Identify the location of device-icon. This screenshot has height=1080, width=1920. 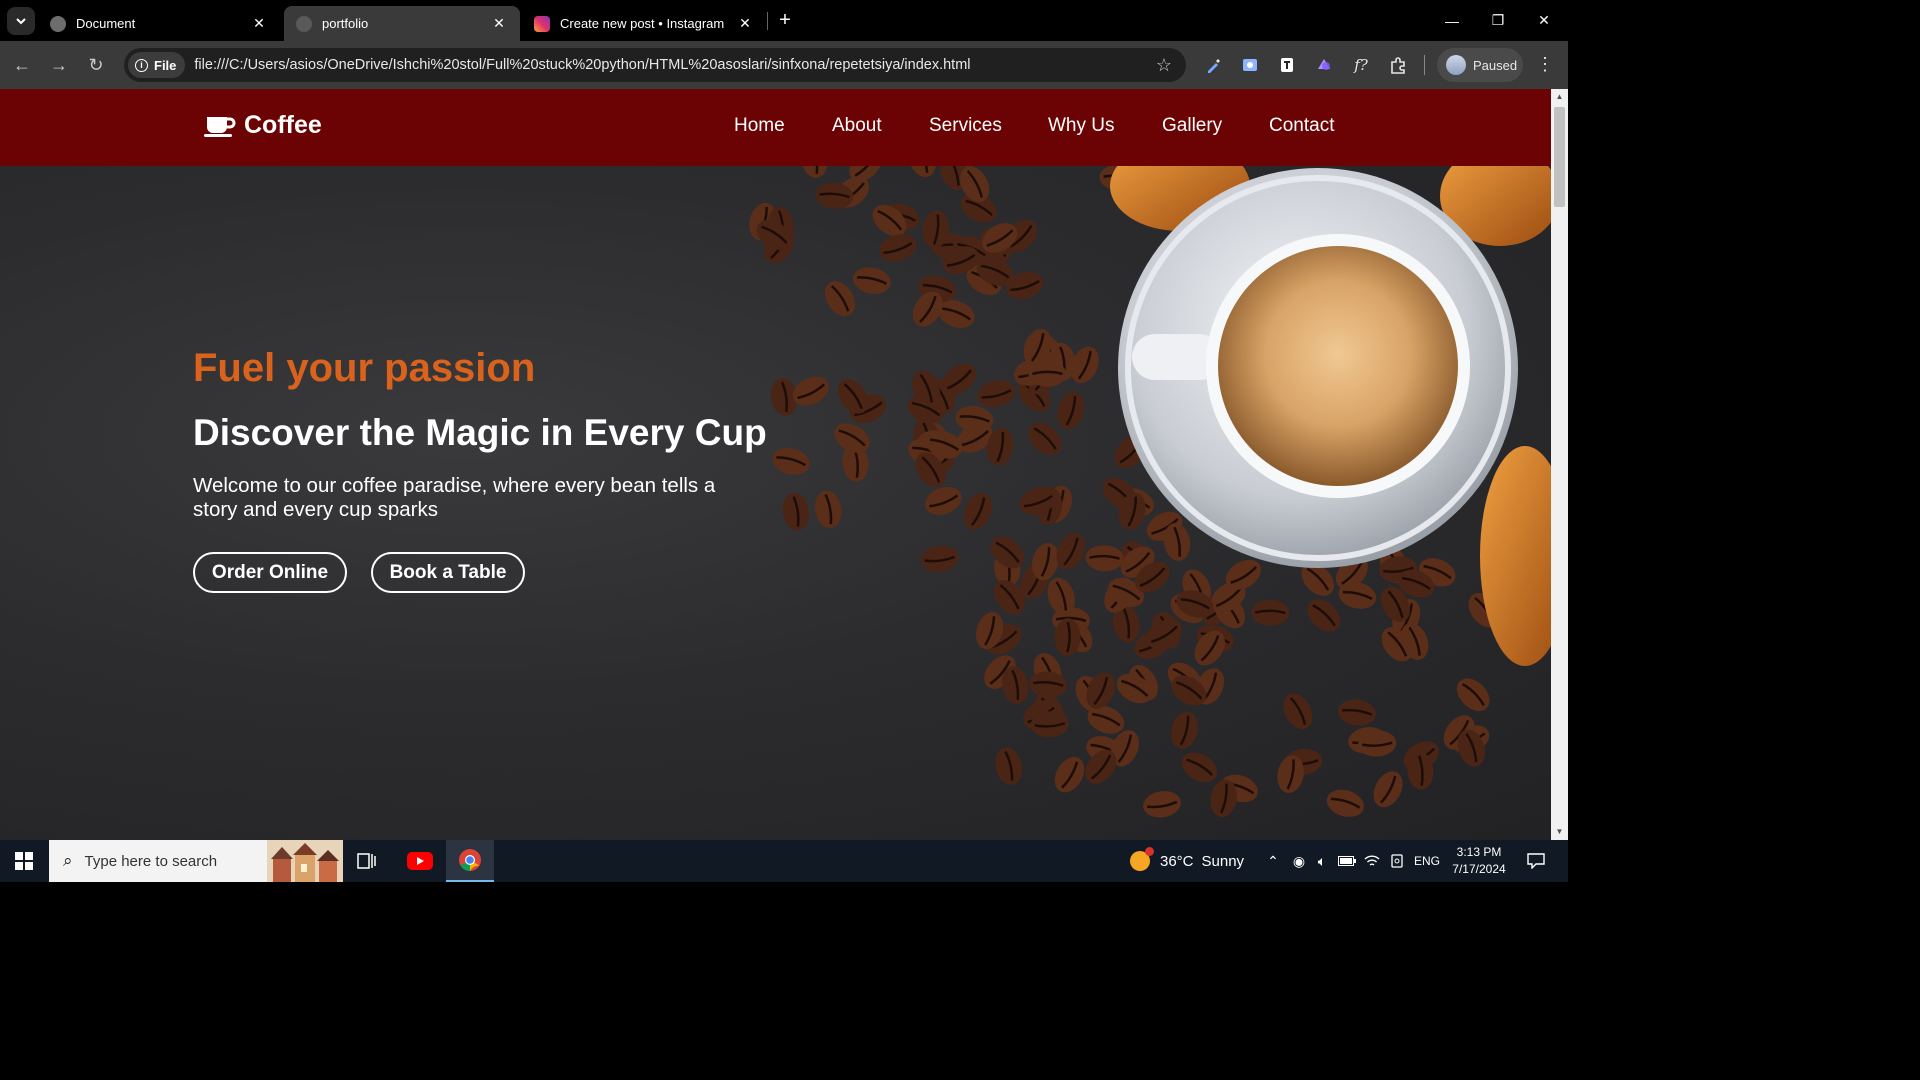
(1397, 861).